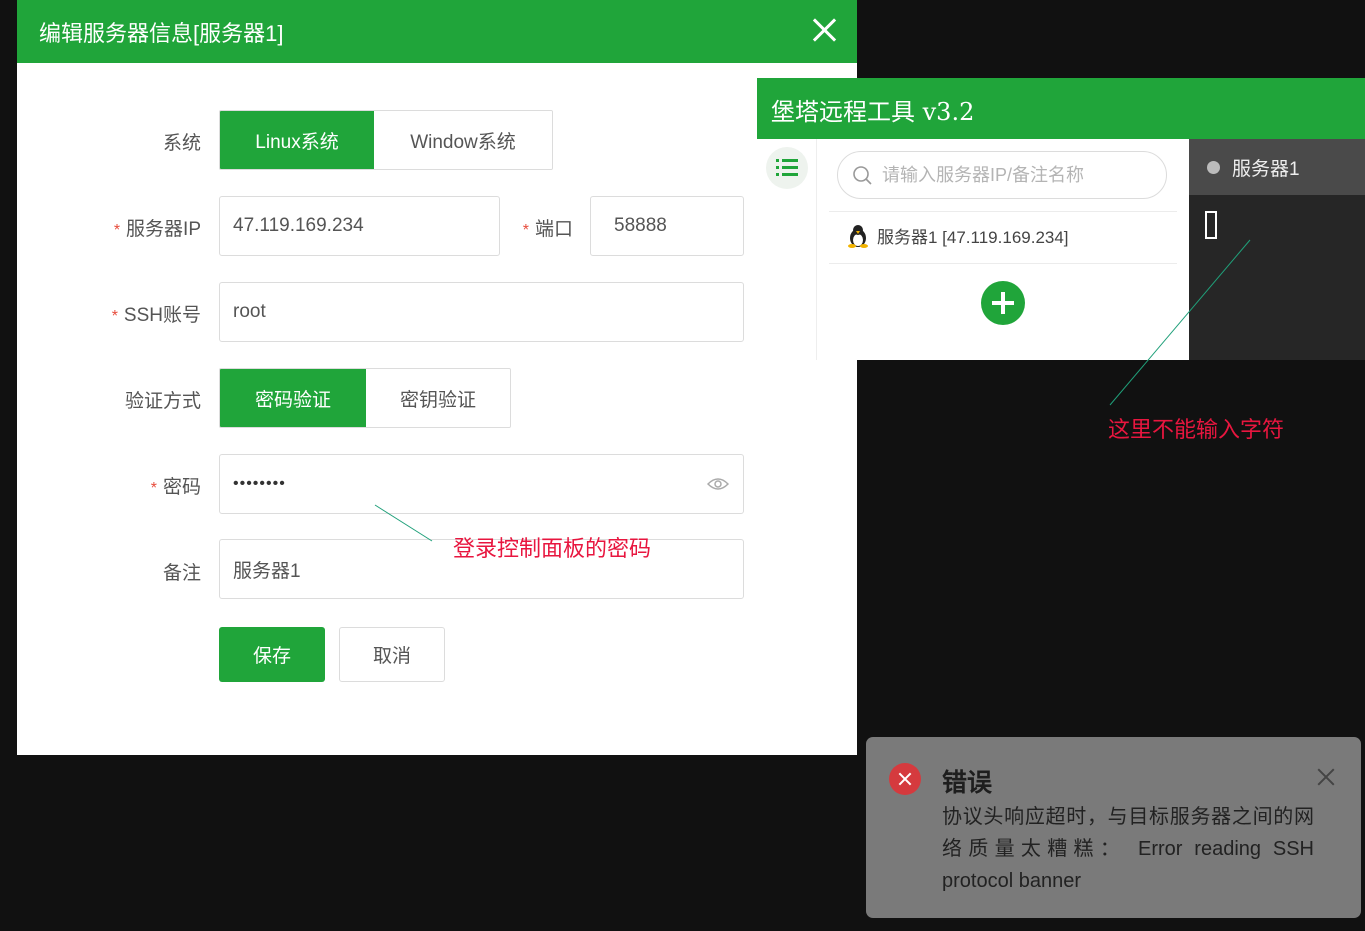 The height and width of the screenshot is (931, 1365). I want to click on ip-label: * 服务器IP, so click(157, 229).